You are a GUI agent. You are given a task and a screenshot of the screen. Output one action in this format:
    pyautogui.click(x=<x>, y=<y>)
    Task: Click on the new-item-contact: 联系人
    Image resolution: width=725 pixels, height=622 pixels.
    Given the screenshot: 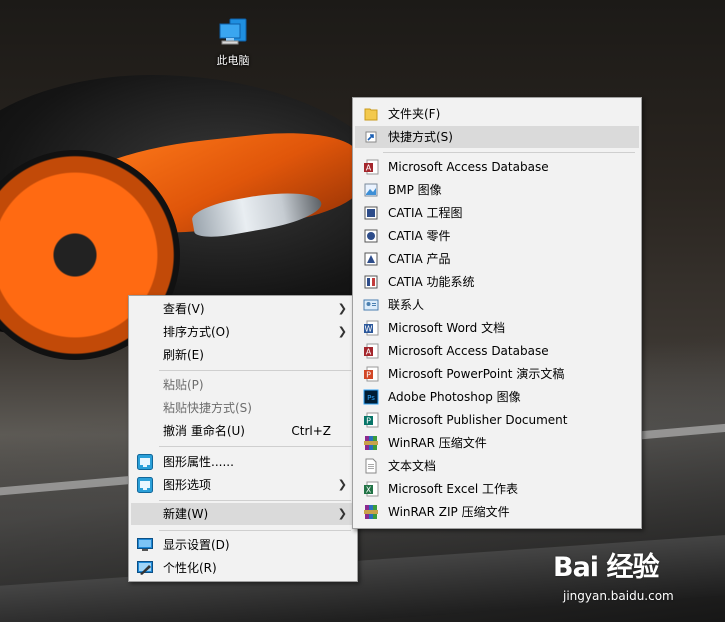 What is the action you would take?
    pyautogui.click(x=497, y=305)
    